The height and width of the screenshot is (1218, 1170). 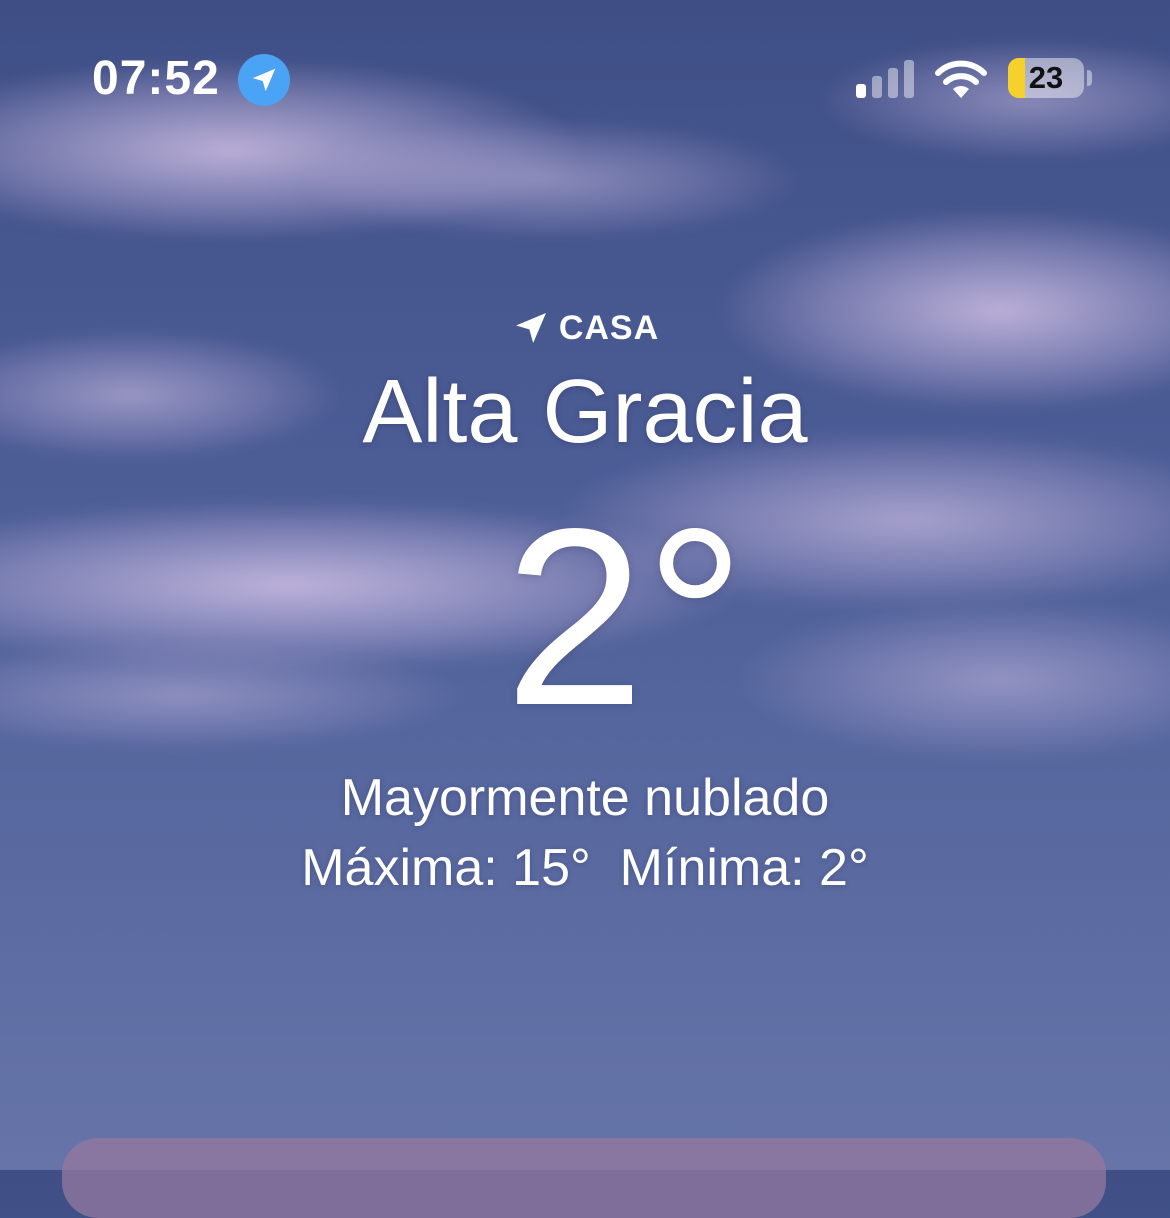 What do you see at coordinates (585, 75) in the screenshot?
I see `status-bar: 07:52 23` at bounding box center [585, 75].